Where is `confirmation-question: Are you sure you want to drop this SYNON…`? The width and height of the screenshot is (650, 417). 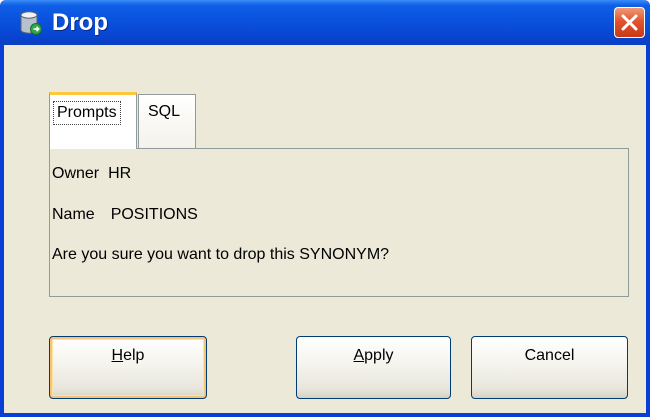 confirmation-question: Are you sure you want to drop this SYNON… is located at coordinates (221, 254).